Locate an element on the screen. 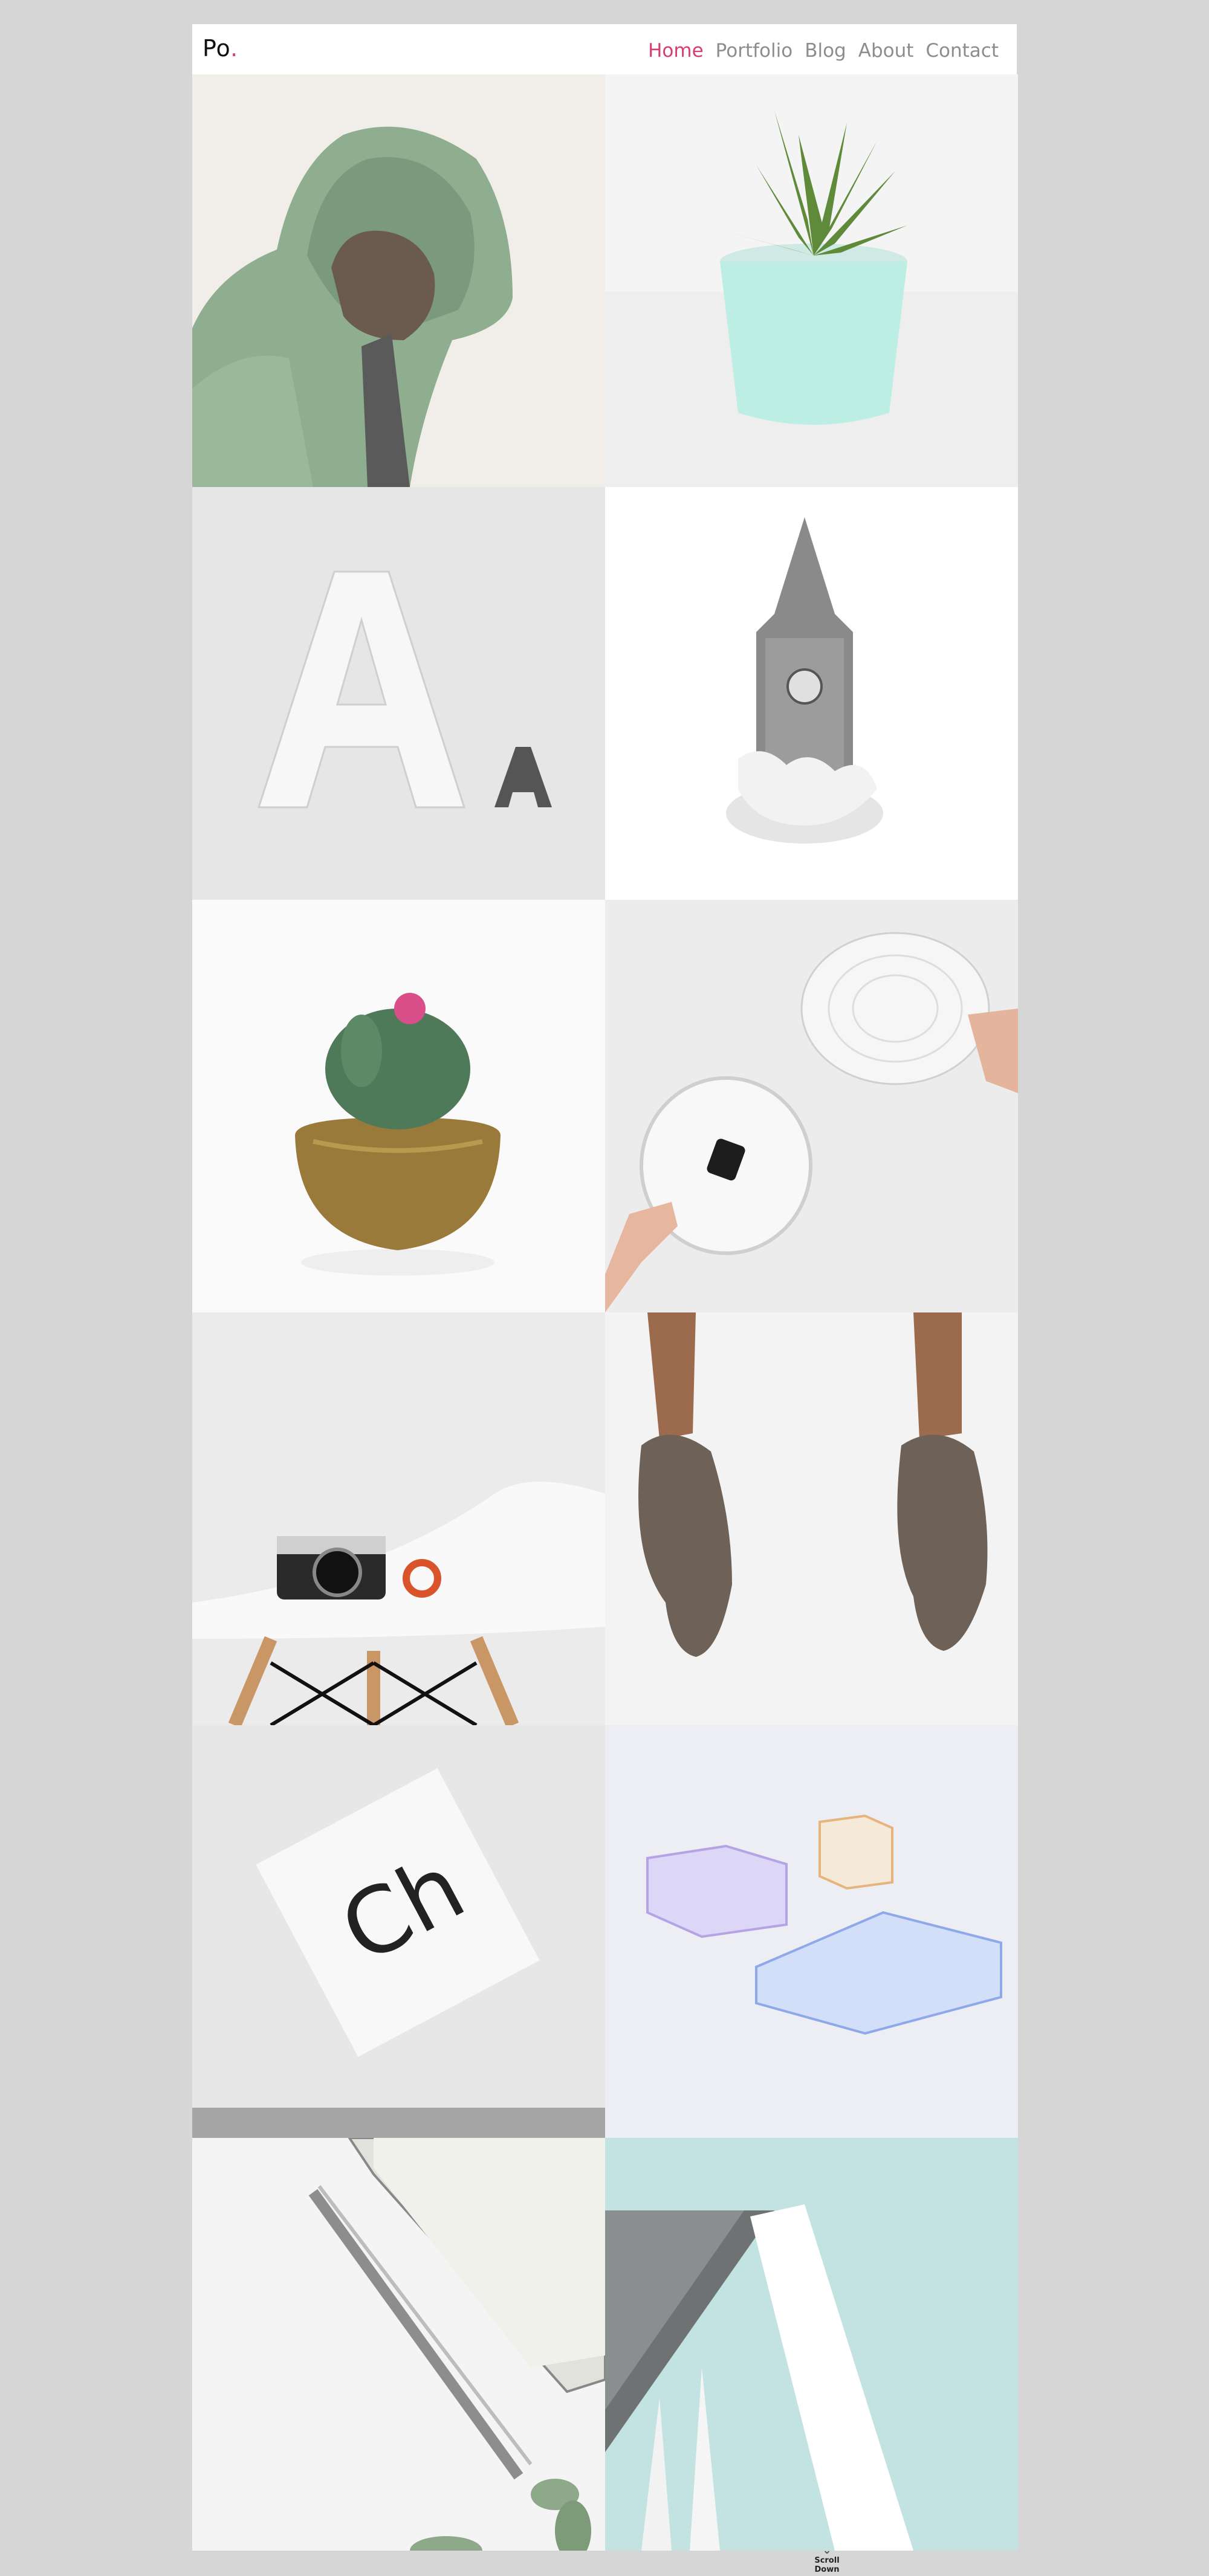 The image size is (1209, 2576). gallery-tile-succulent-plant is located at coordinates (812, 281).